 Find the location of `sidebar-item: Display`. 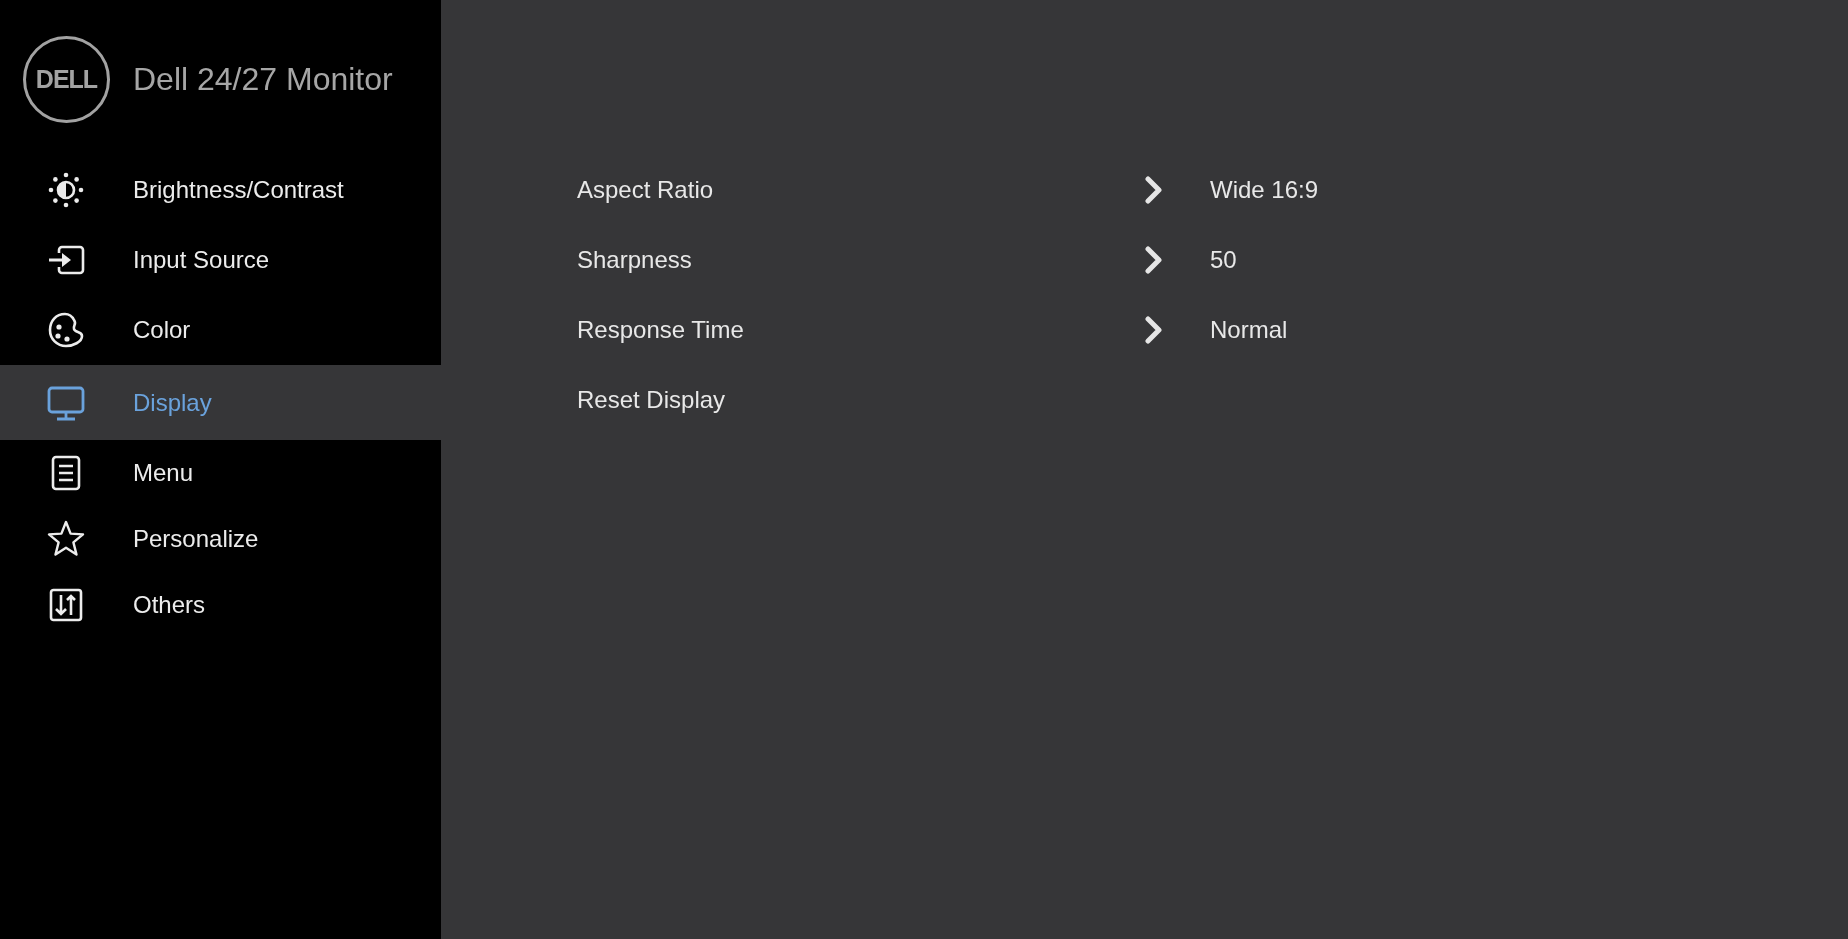

sidebar-item: Display is located at coordinates (220, 402).